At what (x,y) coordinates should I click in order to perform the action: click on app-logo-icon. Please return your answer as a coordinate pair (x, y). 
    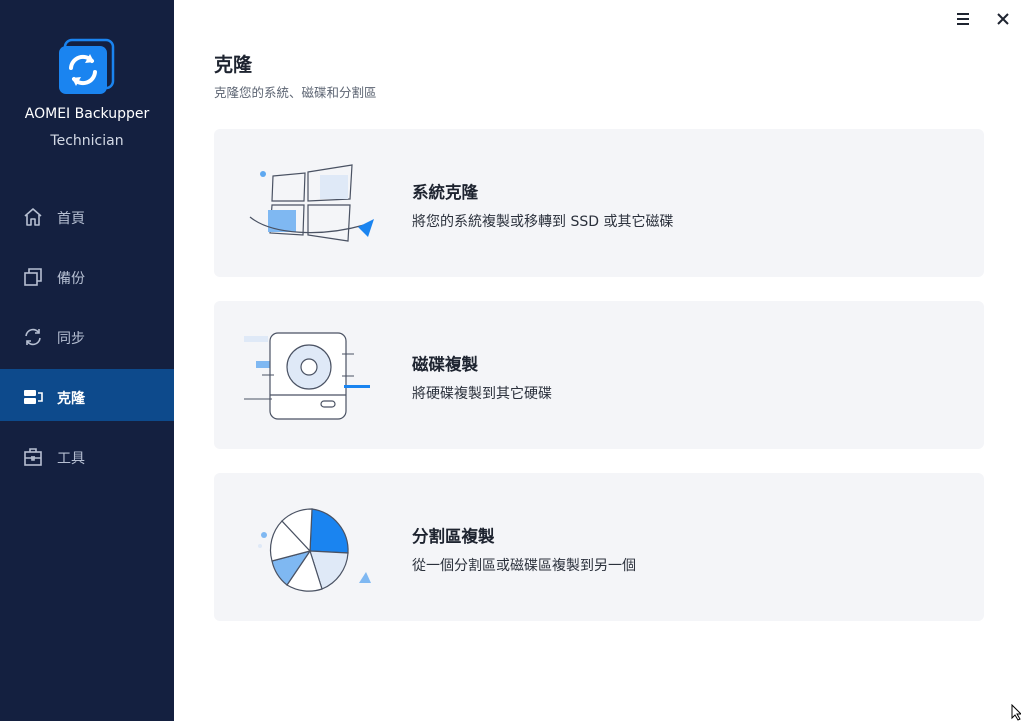
    Looking at the image, I should click on (87, 66).